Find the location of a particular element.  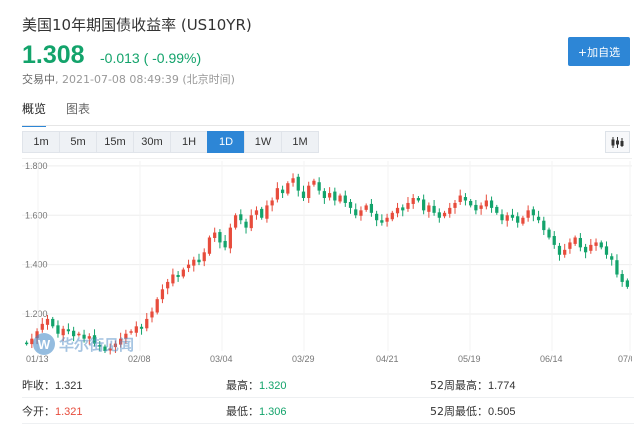

period-15m: 15m is located at coordinates (115, 142).